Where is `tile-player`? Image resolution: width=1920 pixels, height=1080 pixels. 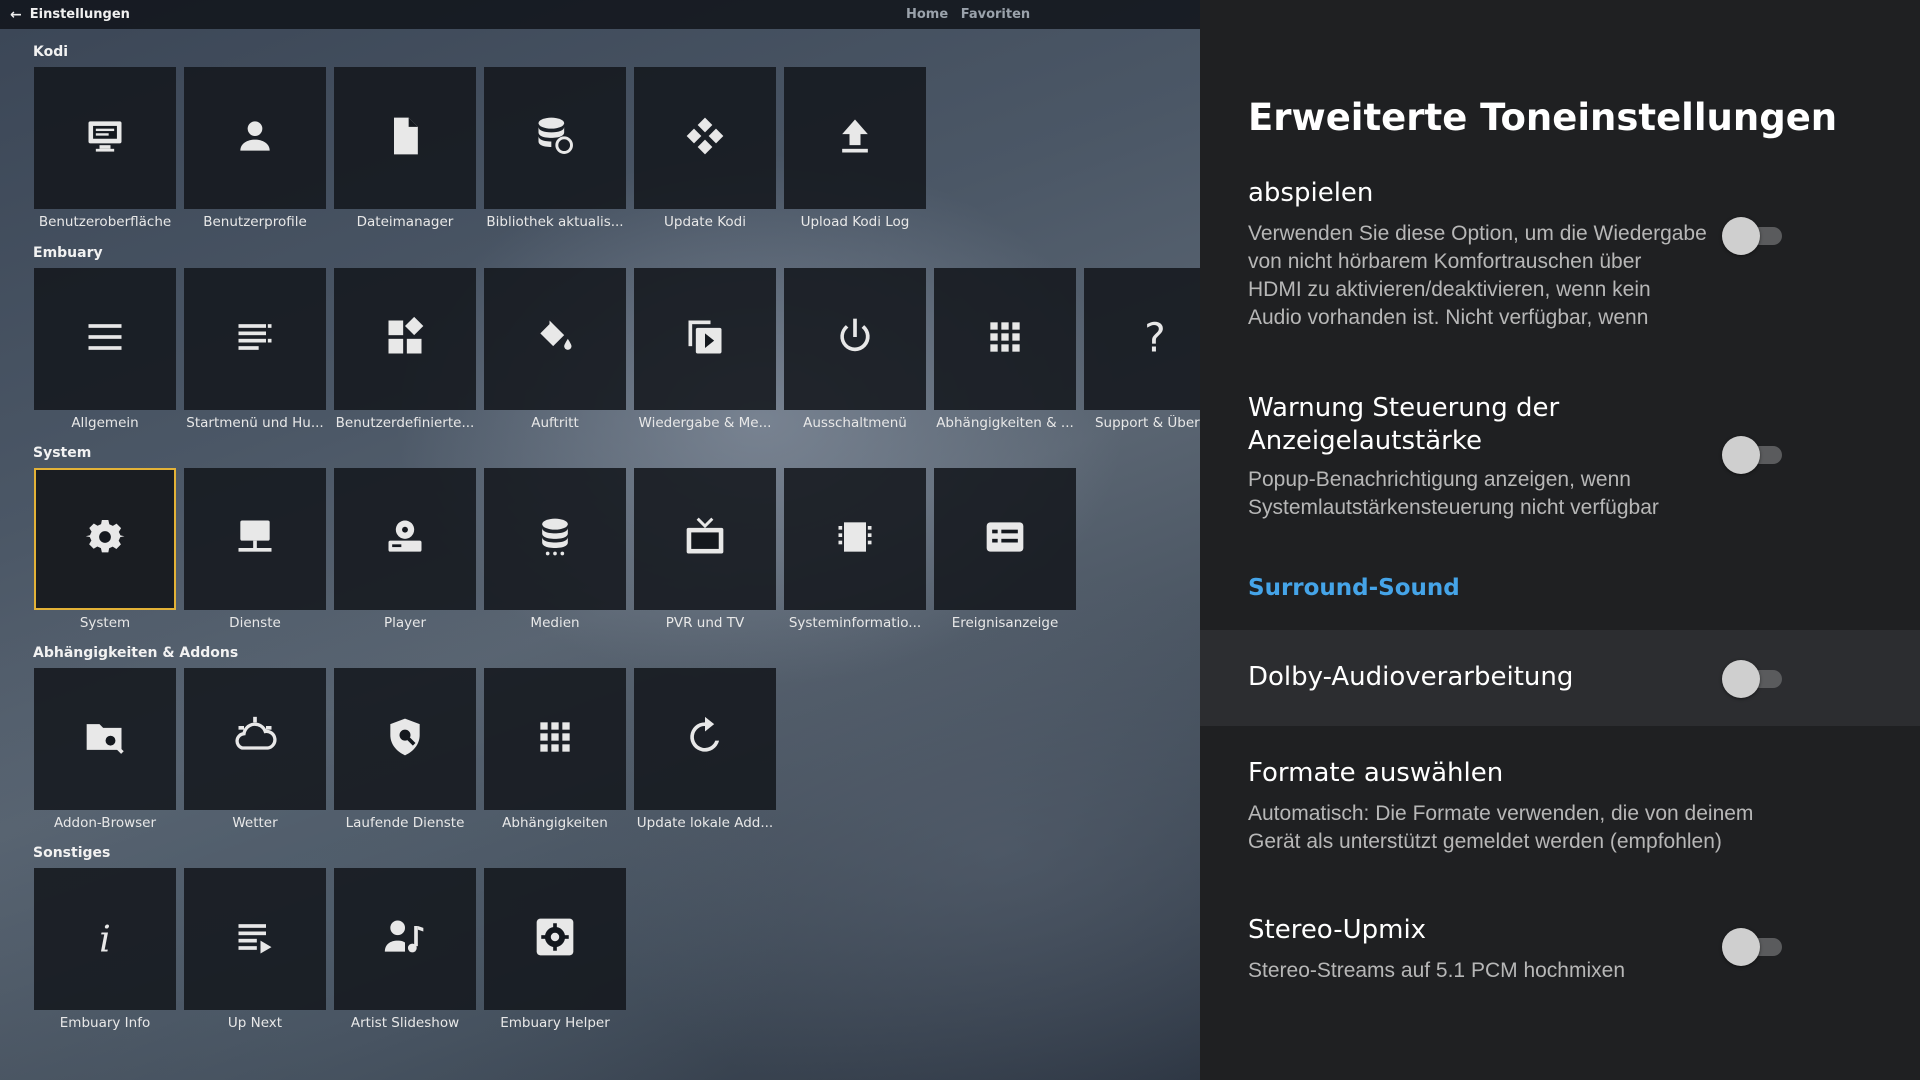 tile-player is located at coordinates (405, 539).